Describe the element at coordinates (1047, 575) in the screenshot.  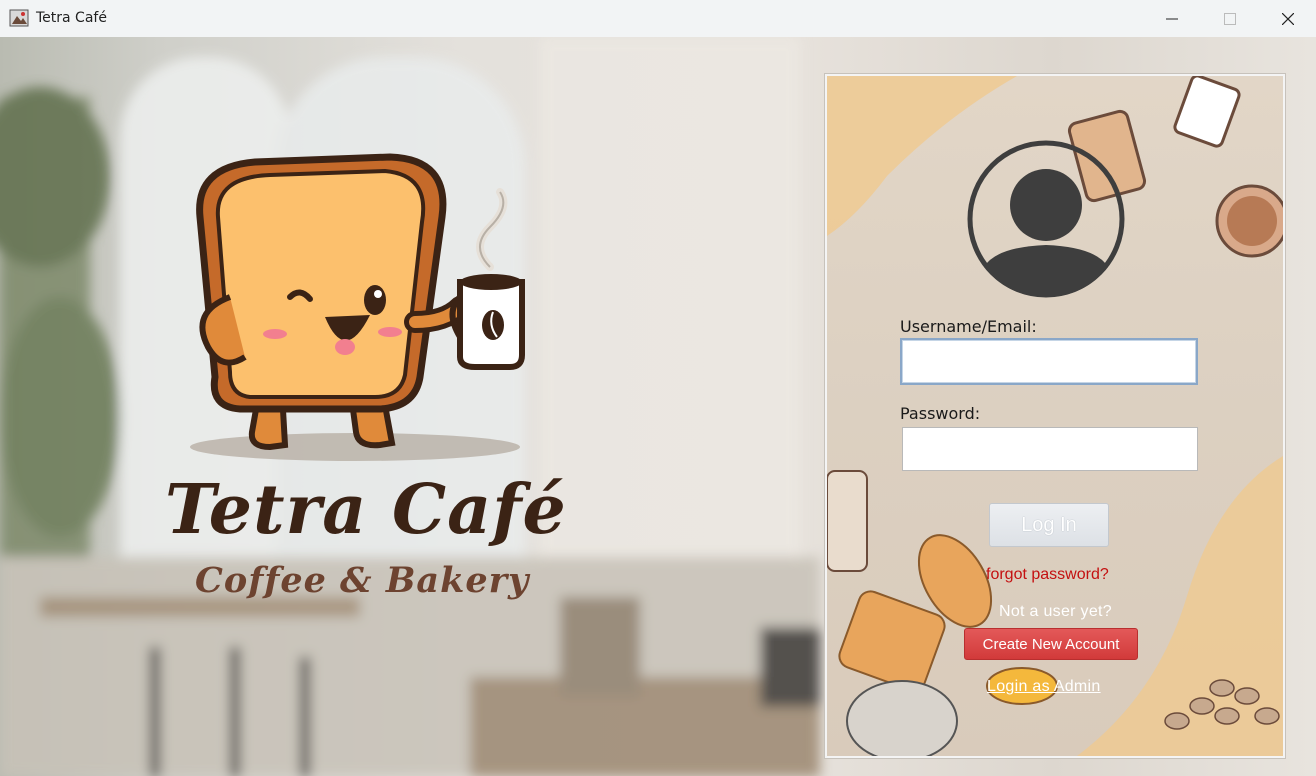
I see `forgot-password-link: forgot password?` at that location.